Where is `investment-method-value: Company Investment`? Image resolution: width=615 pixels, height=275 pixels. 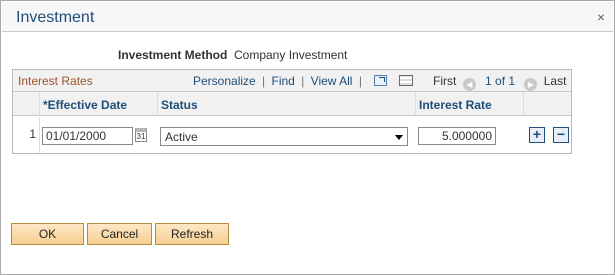
investment-method-value: Company Investment is located at coordinates (291, 55).